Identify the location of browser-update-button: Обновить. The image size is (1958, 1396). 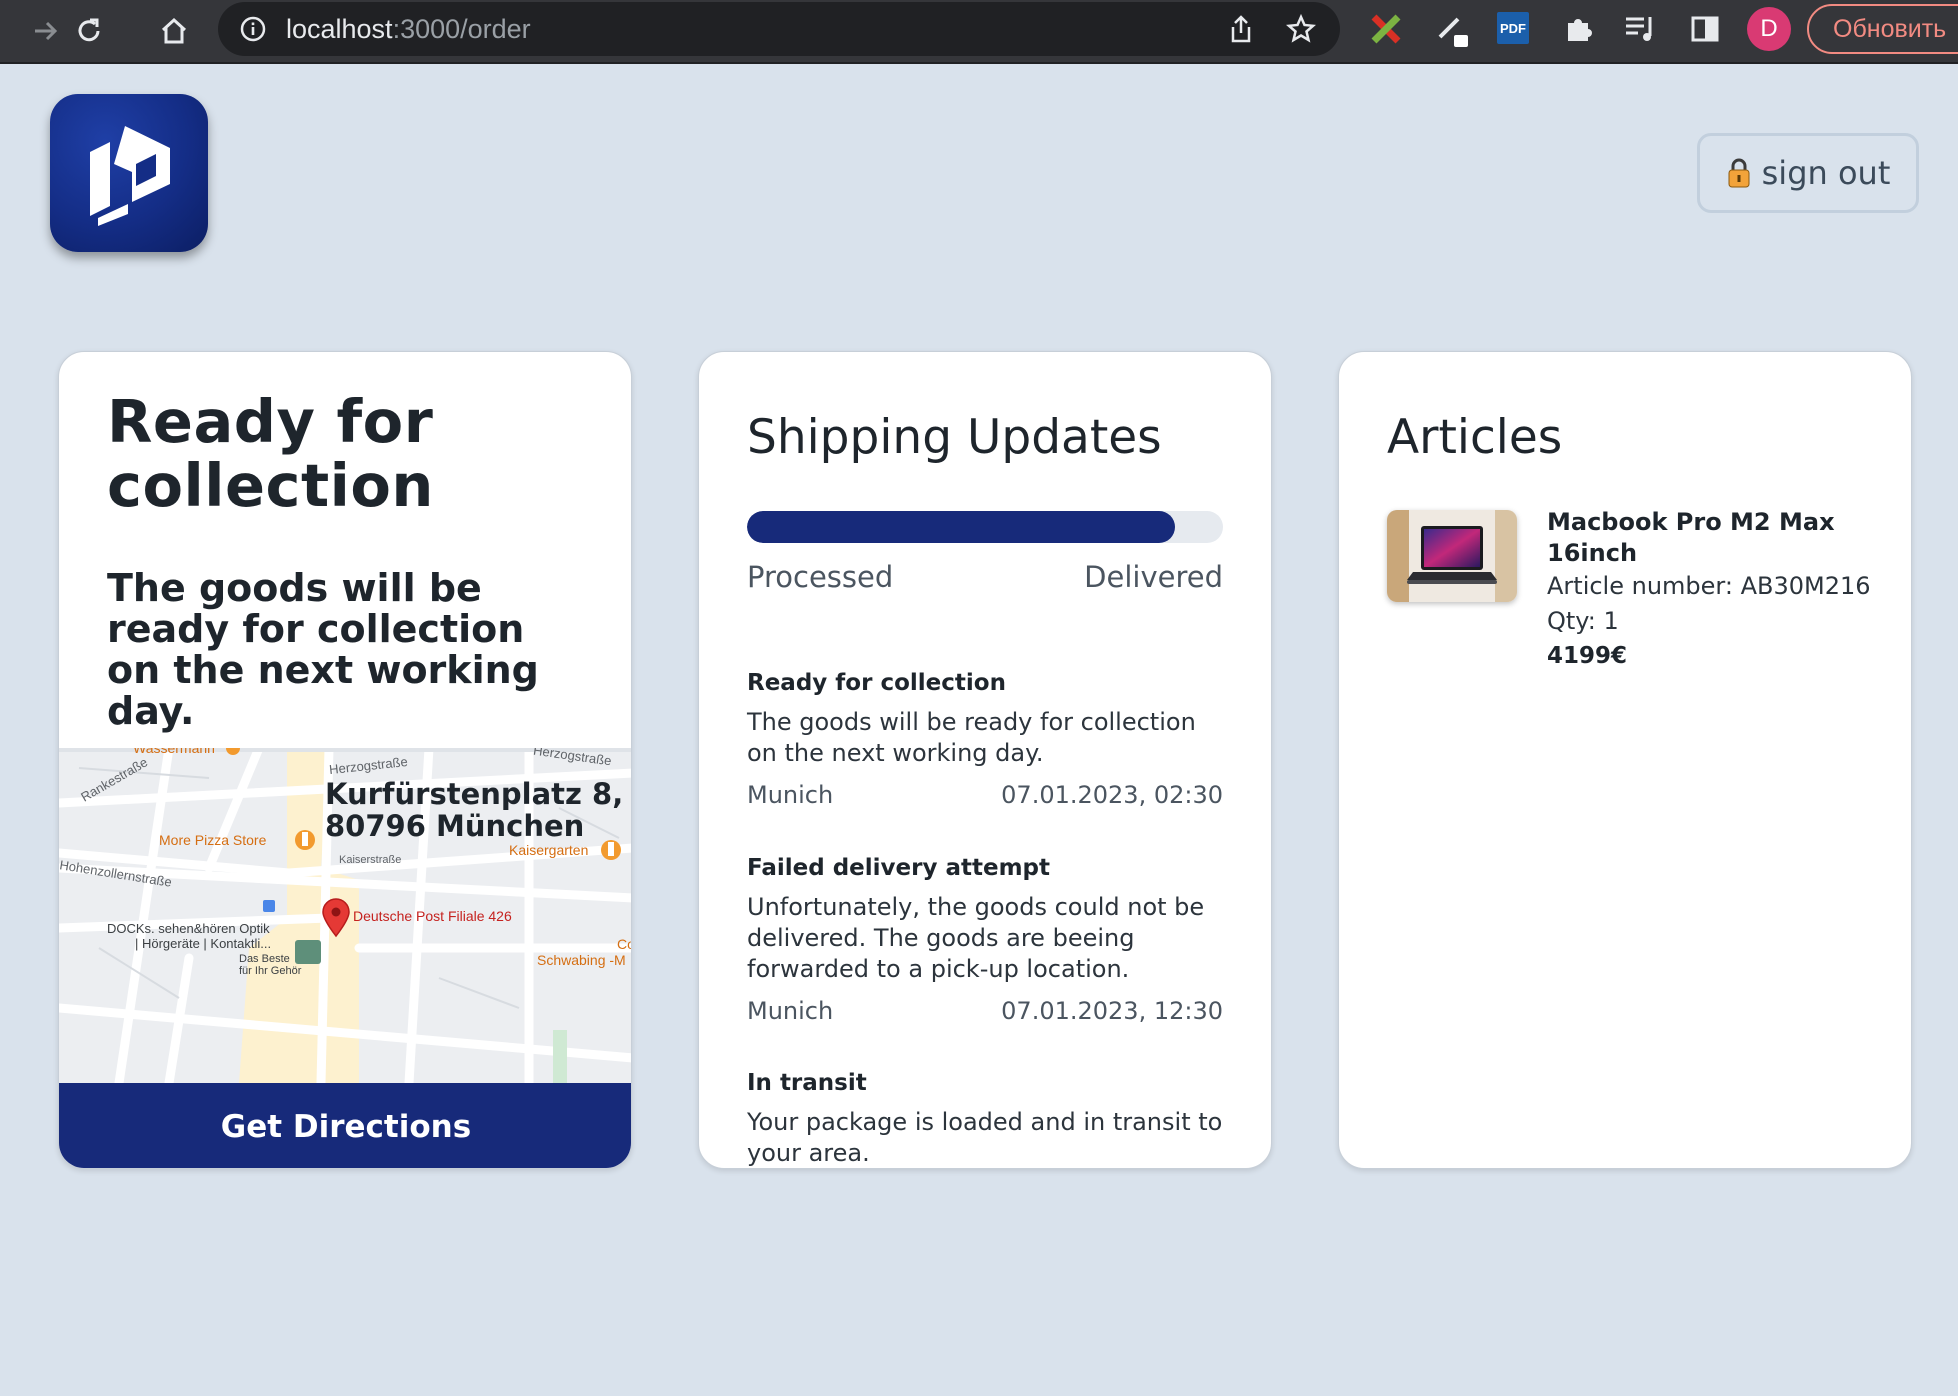
(1882, 29).